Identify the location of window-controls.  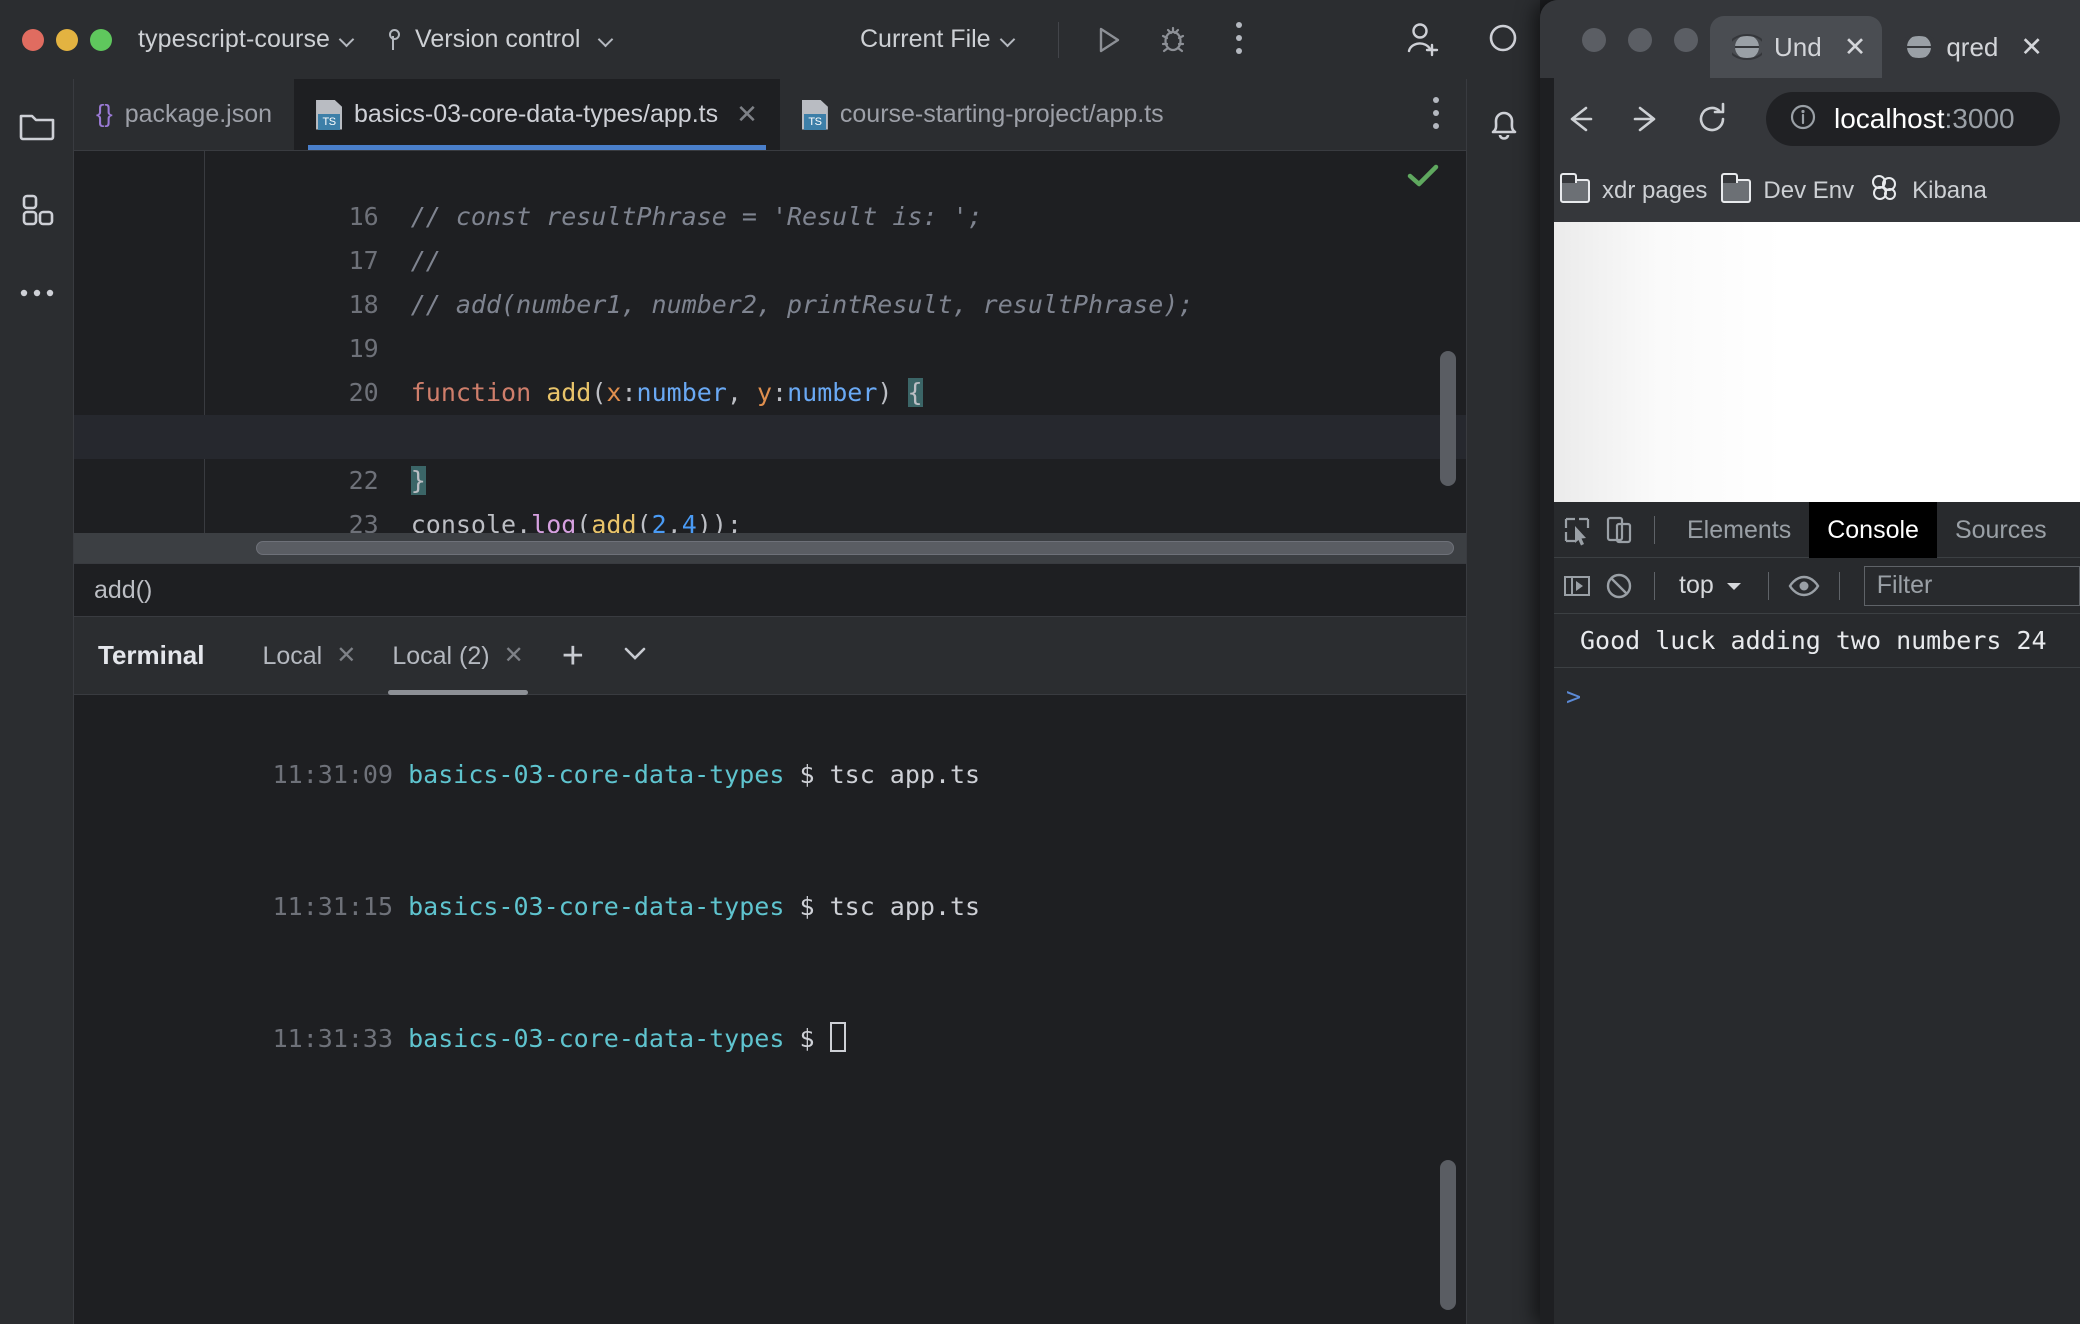
(67, 39).